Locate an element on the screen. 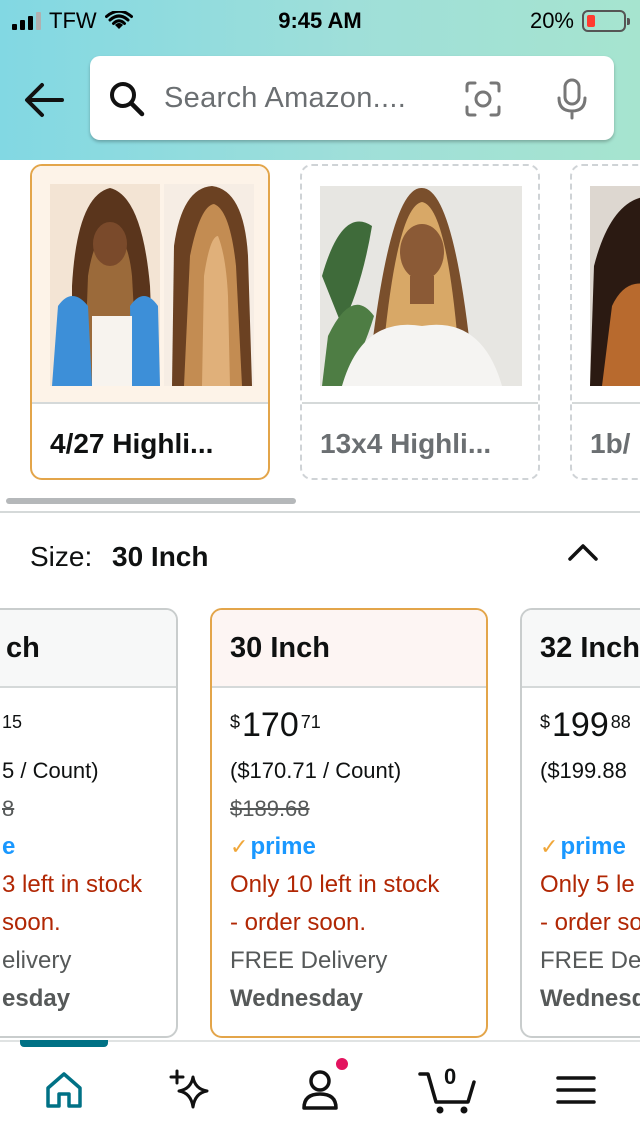 This screenshot has width=640, height=1136. stock-status: Only 5 le is located at coordinates (587, 884).